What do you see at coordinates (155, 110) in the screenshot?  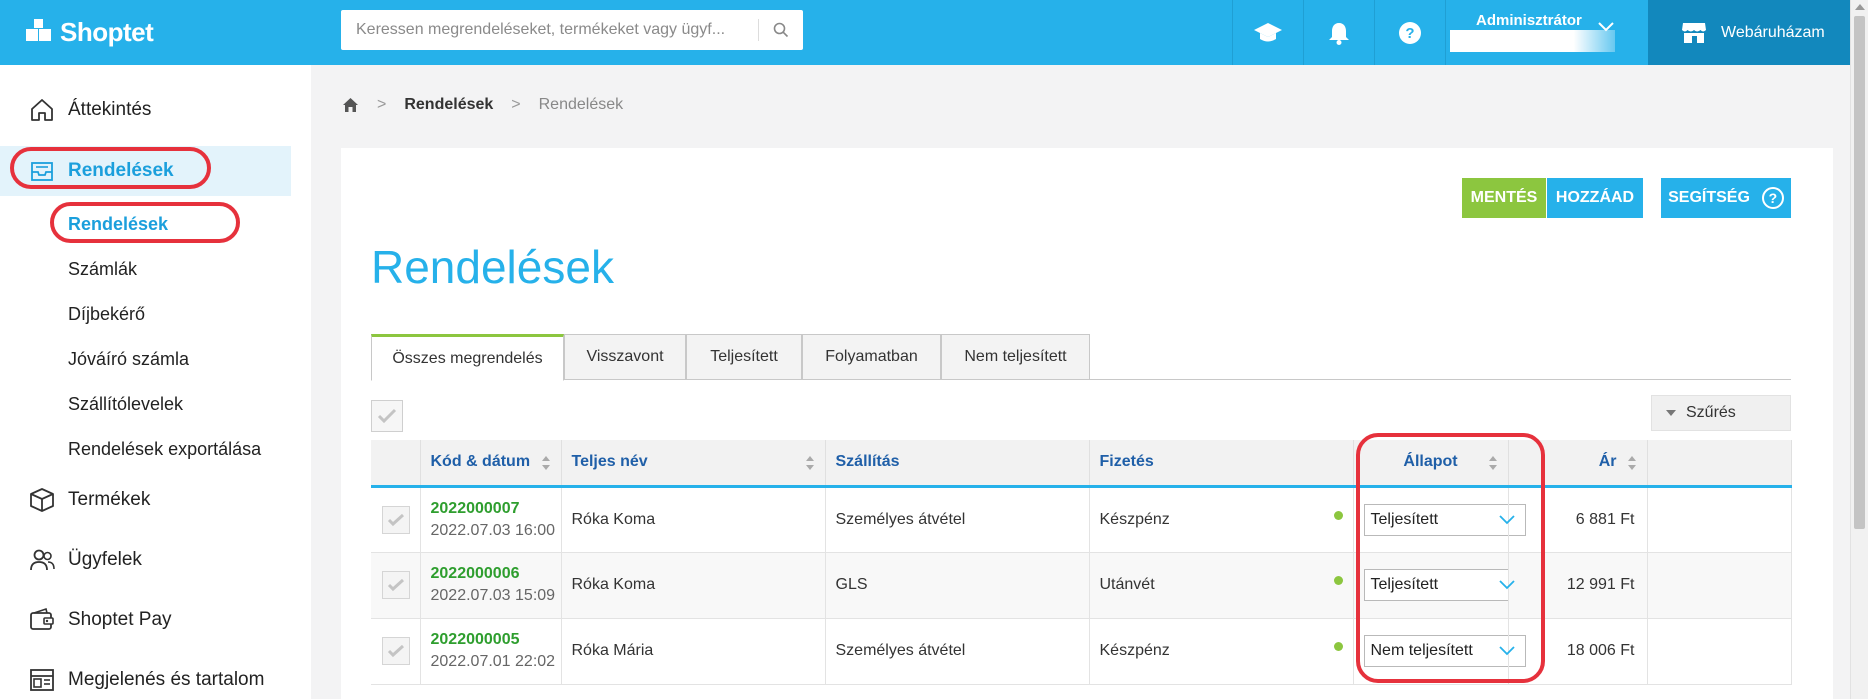 I see `sidebar-item-overview: Áttekintés` at bounding box center [155, 110].